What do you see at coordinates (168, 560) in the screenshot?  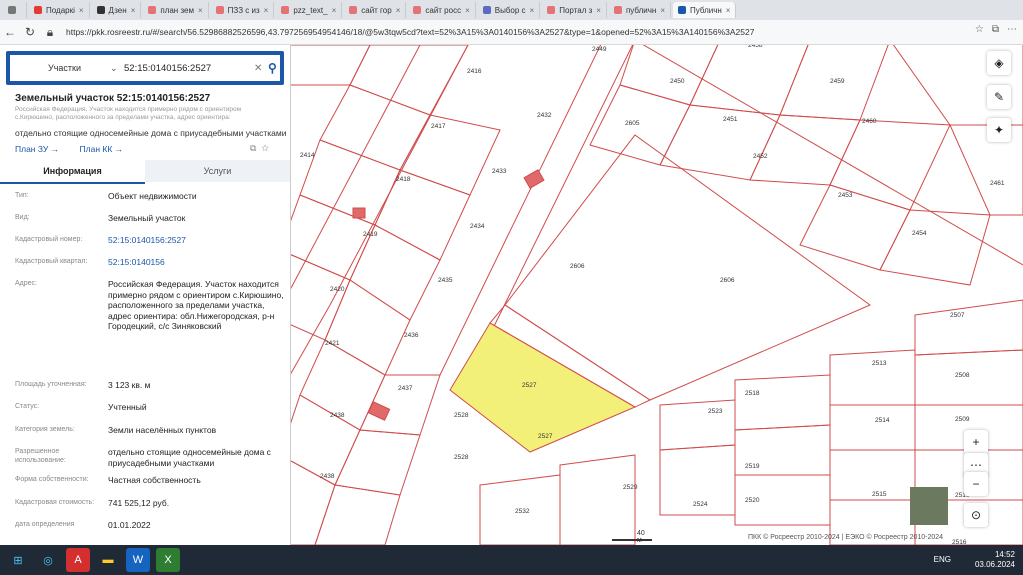 I see `excel-icon: X` at bounding box center [168, 560].